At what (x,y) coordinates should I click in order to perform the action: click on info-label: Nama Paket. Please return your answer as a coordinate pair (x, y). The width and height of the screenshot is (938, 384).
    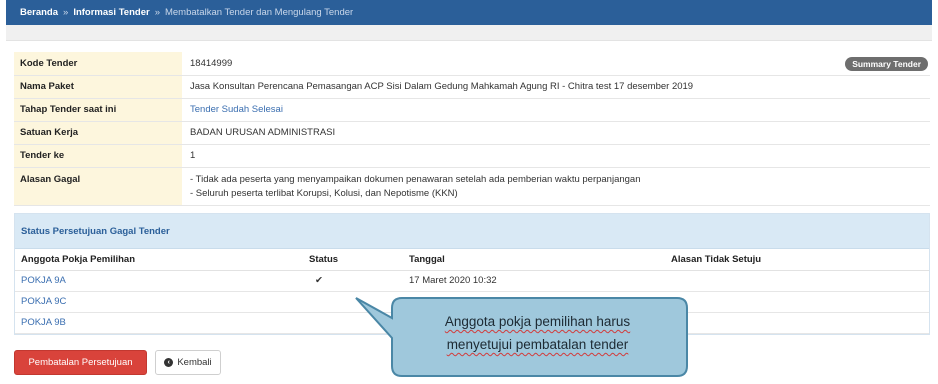
    Looking at the image, I should click on (98, 87).